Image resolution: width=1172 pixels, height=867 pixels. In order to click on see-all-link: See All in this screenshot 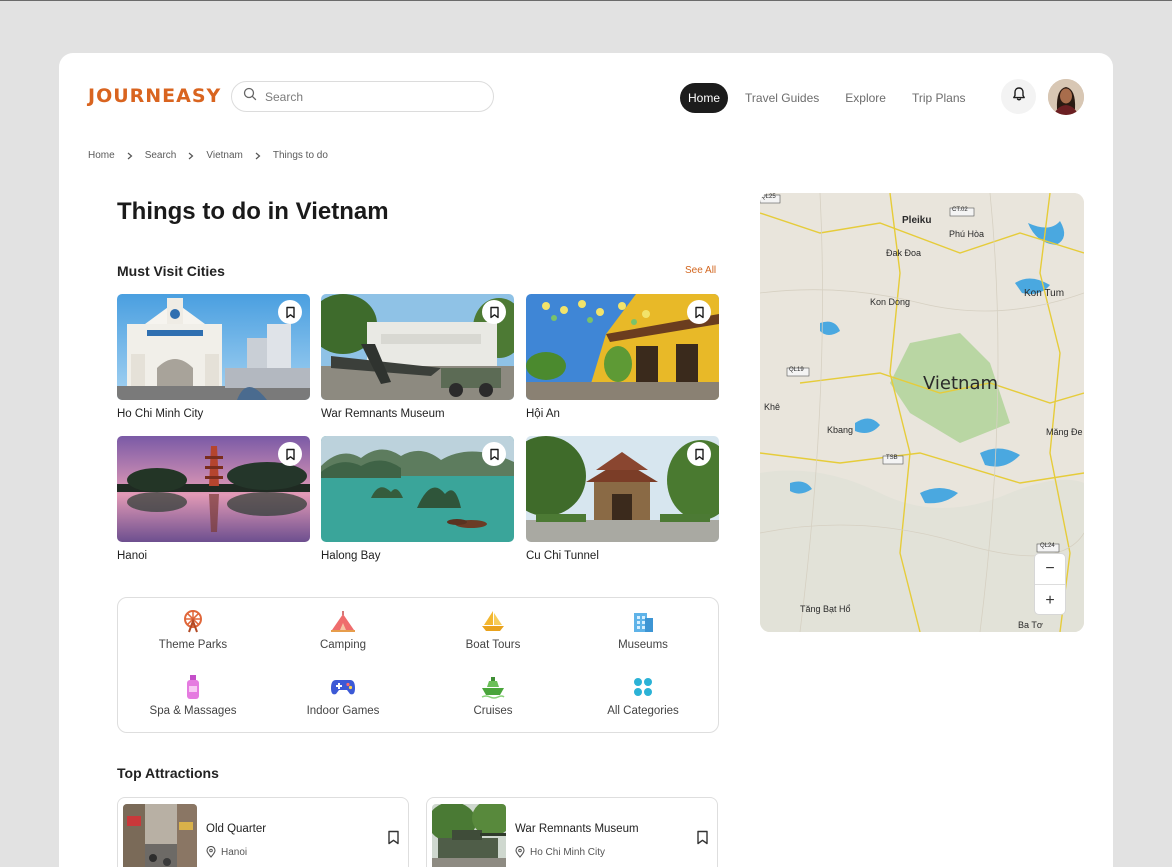, I will do `click(700, 270)`.